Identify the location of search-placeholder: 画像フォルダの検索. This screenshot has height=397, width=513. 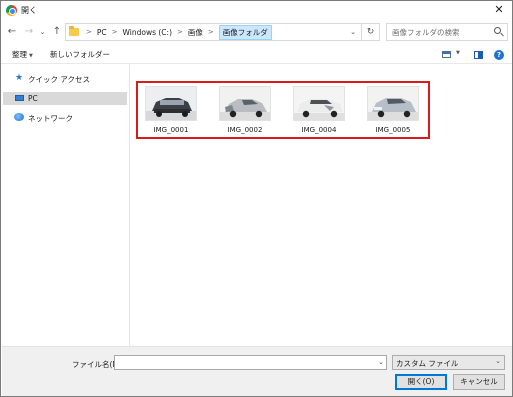
(426, 32).